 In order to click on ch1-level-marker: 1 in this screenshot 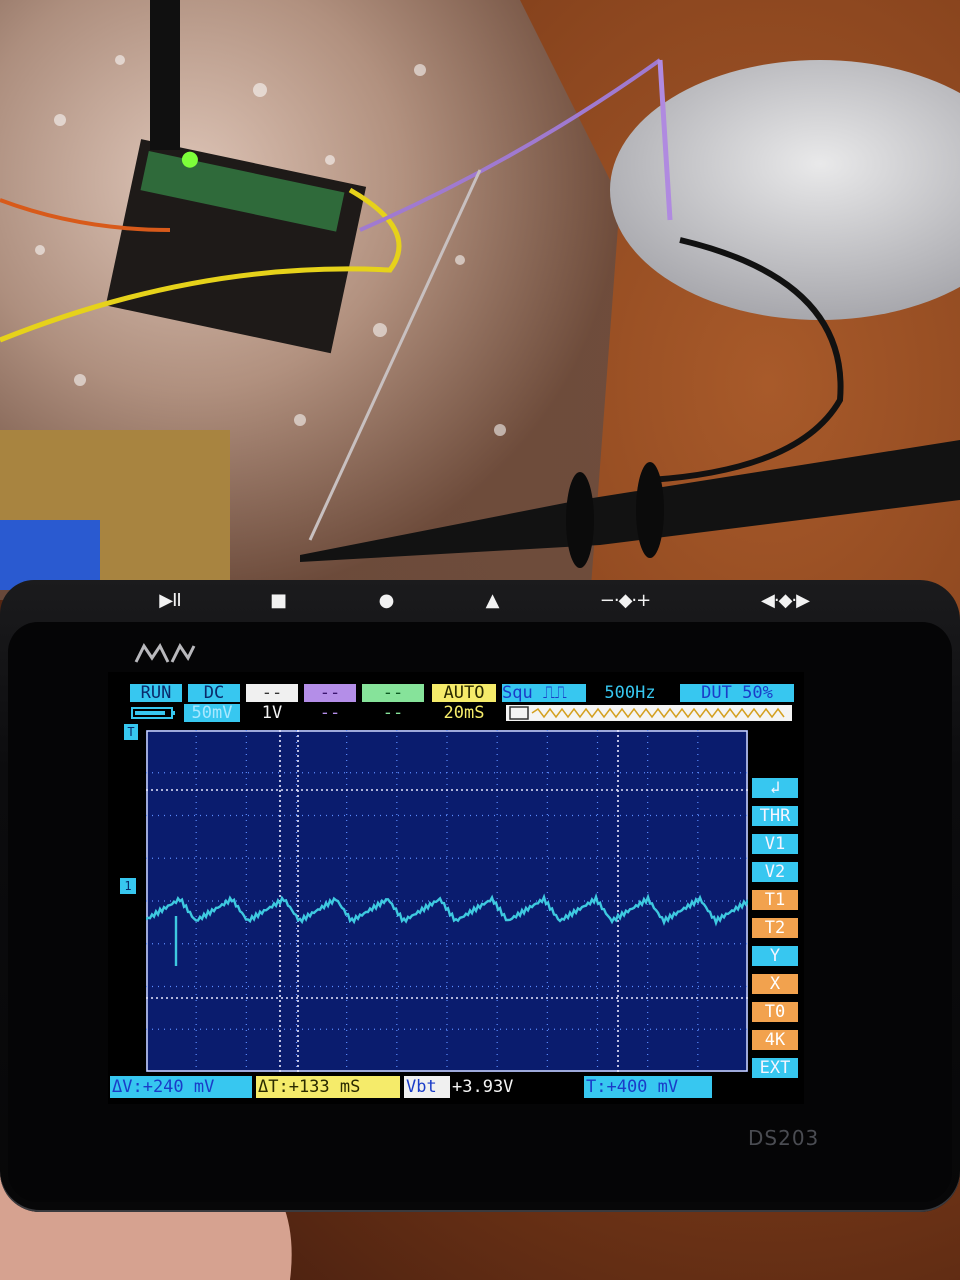, I will do `click(128, 886)`.